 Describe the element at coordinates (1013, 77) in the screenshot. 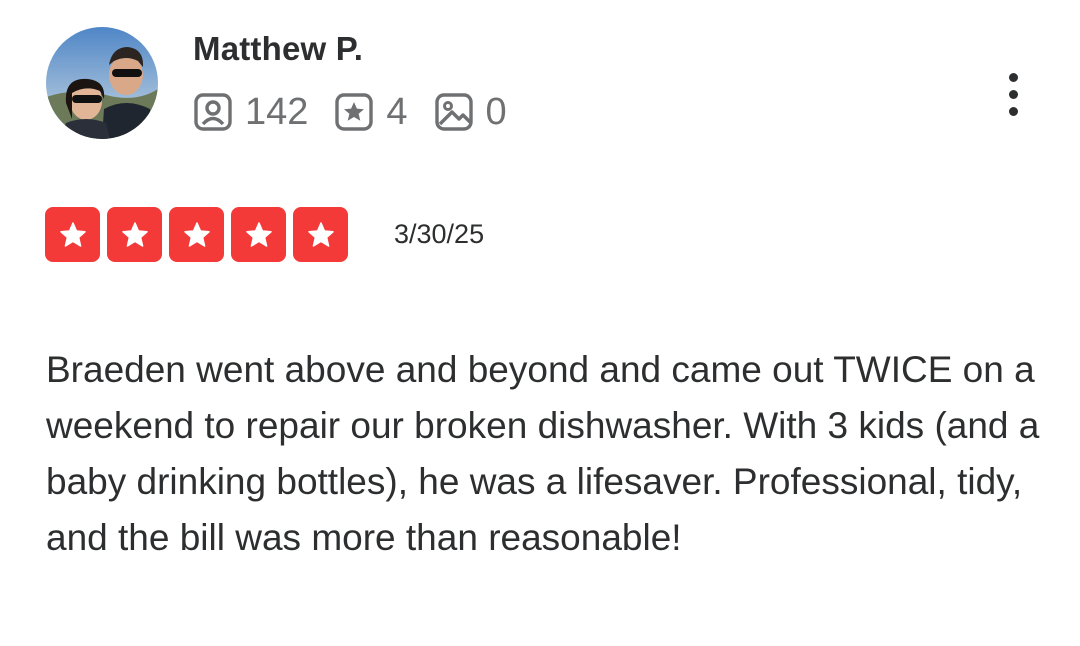

I see `more-options-icon` at that location.